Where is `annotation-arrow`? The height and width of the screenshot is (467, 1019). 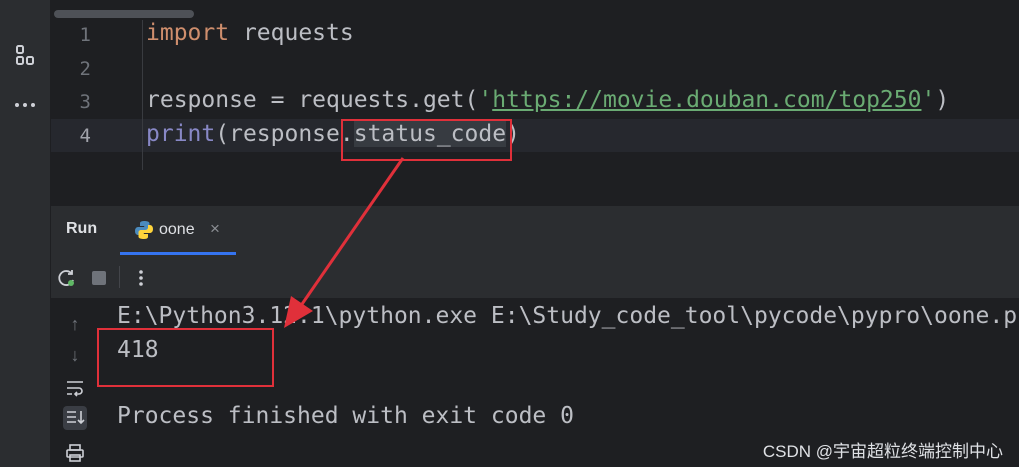
annotation-arrow is located at coordinates (344, 242).